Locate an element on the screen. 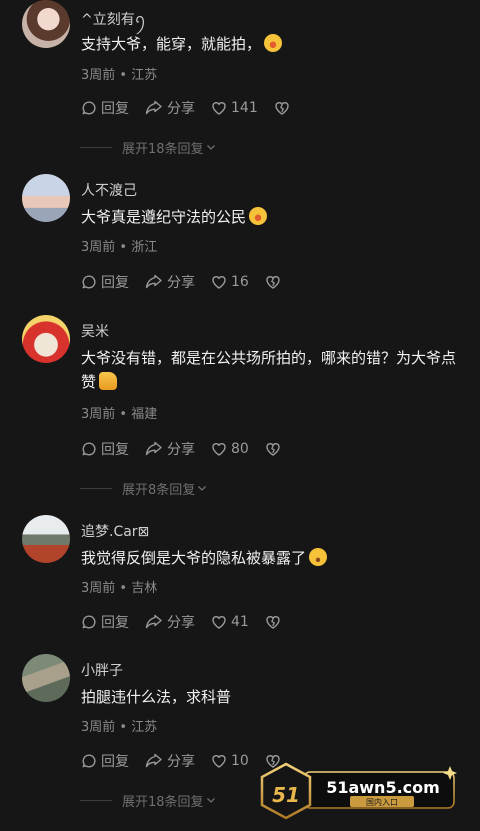 The image size is (480, 831). comment-text-content: 大爷真是遵纪守法的公民 is located at coordinates (164, 217).